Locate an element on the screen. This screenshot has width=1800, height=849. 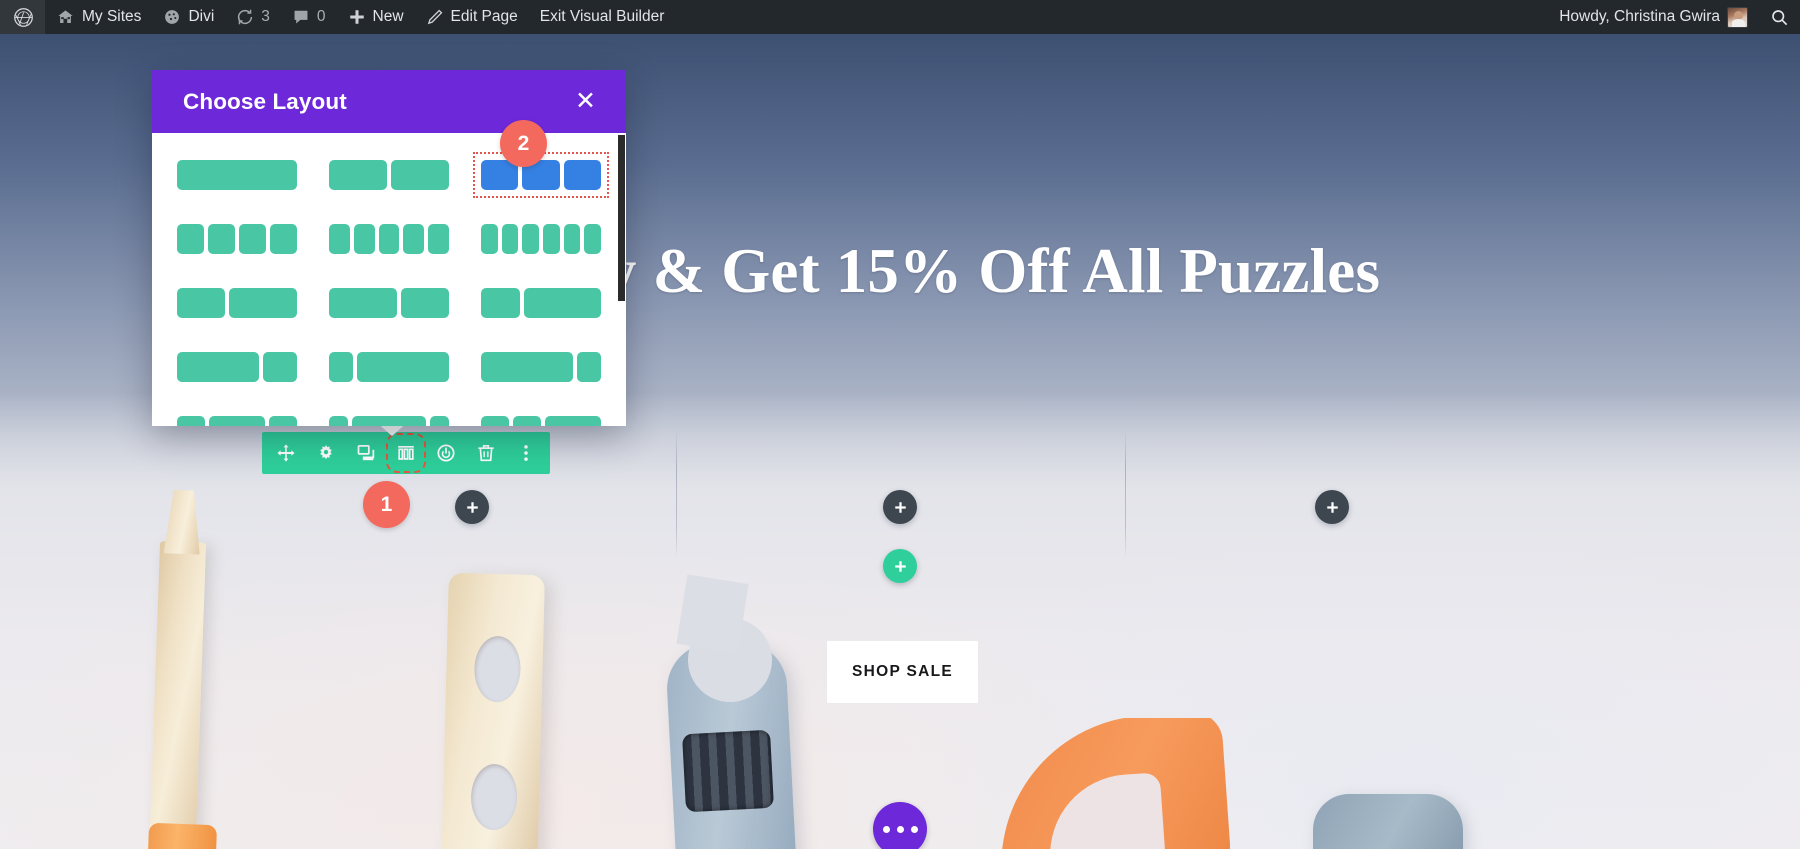
choose-layout-modal: Choose Layout ✕ is located at coordinates (389, 248).